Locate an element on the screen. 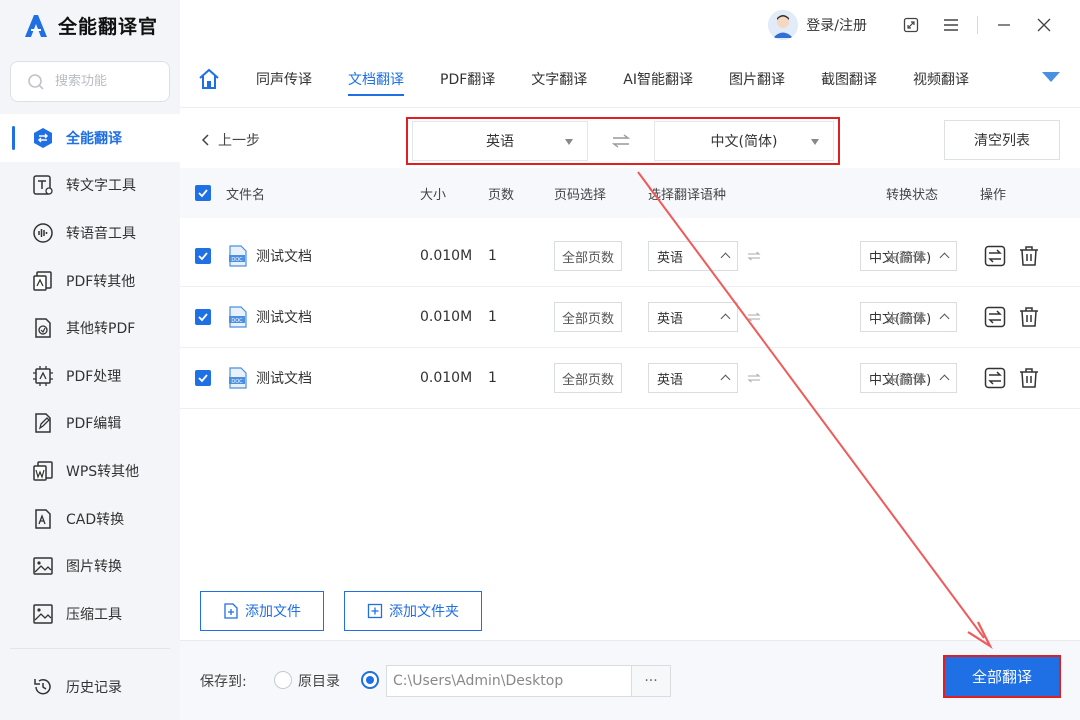  minimize-button is located at coordinates (1004, 25).